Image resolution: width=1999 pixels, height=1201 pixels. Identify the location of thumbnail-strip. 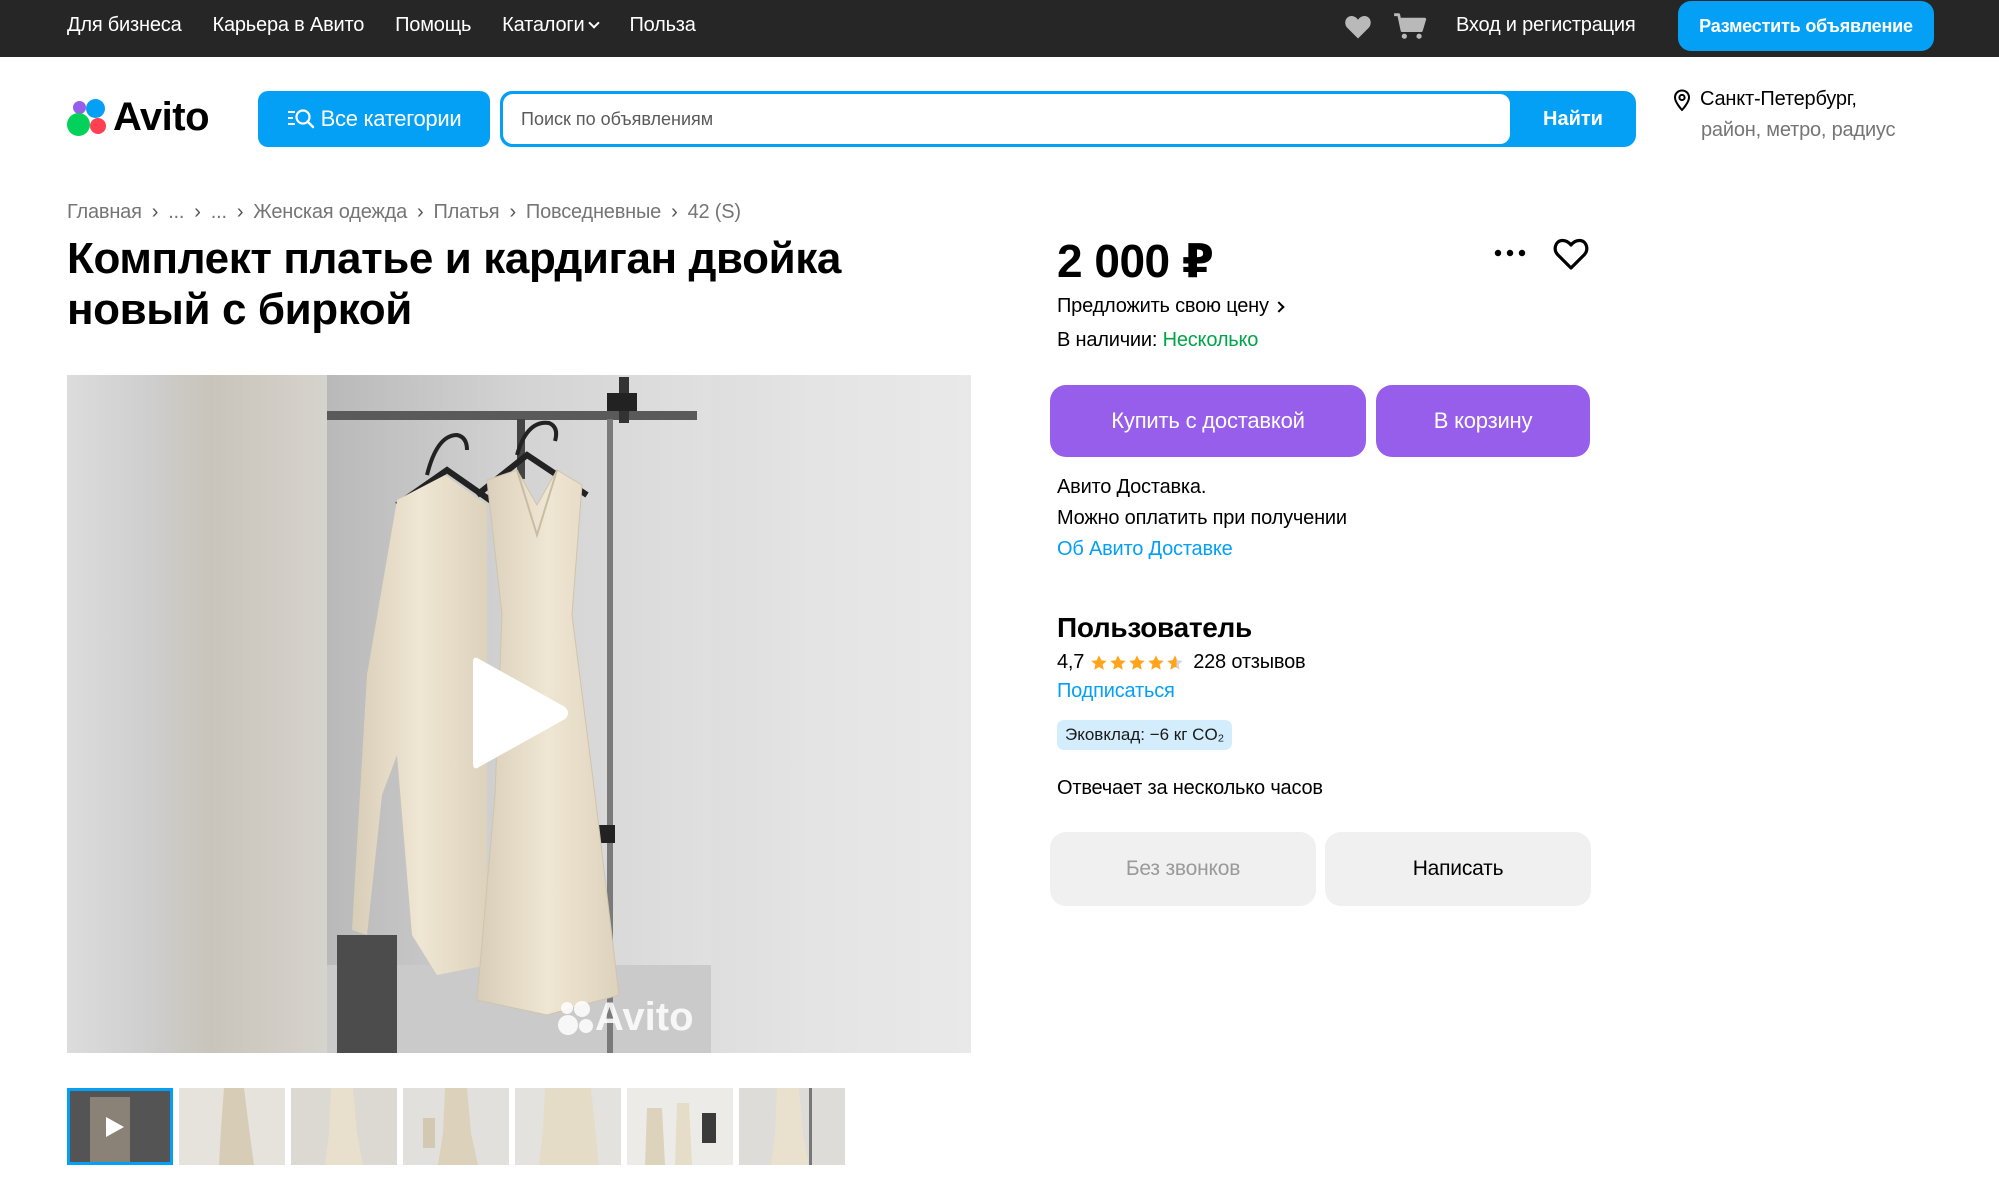
(459, 1126).